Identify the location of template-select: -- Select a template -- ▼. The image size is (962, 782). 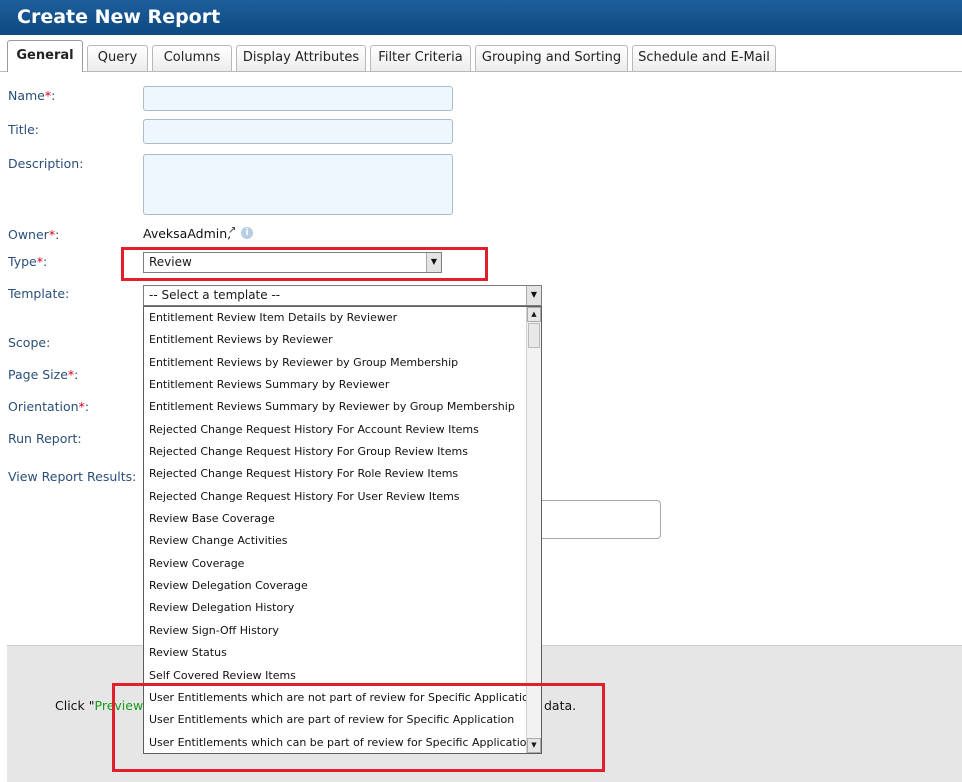
(342, 295).